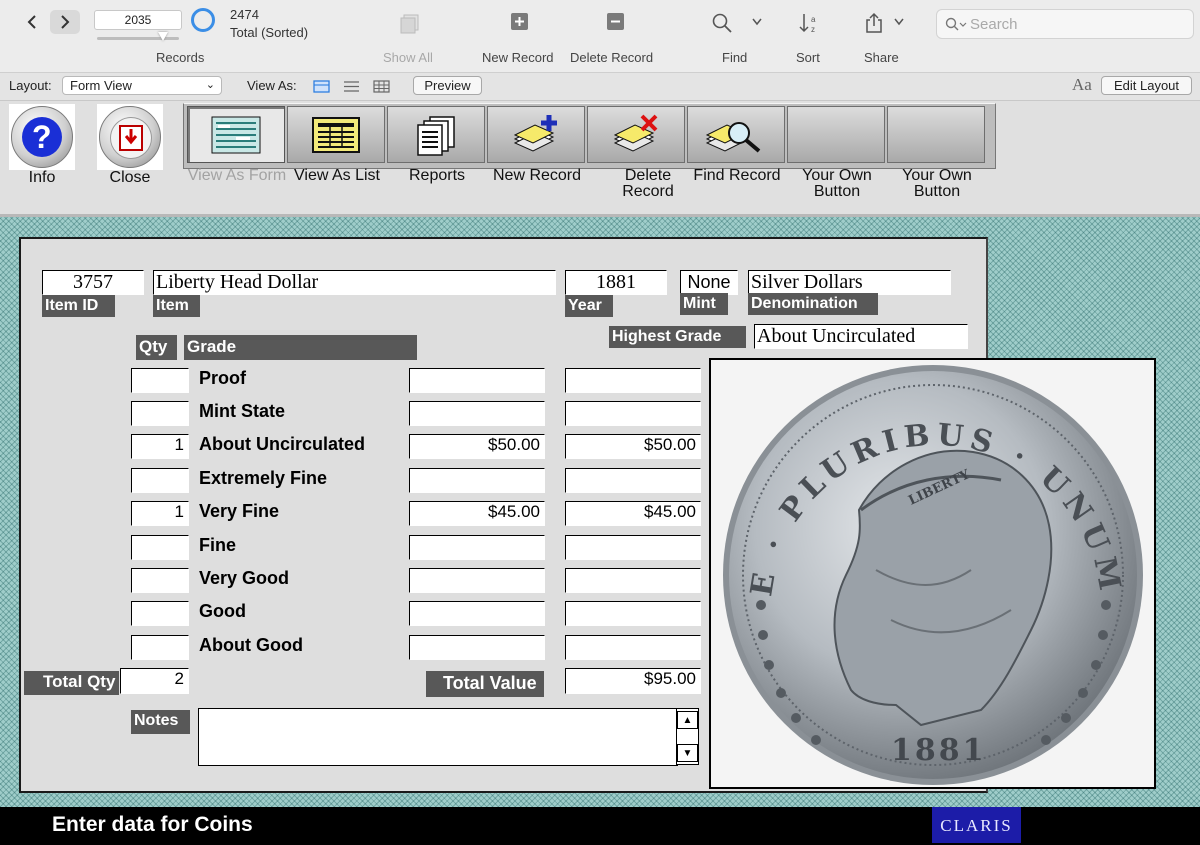  Describe the element at coordinates (154, 681) in the screenshot. I see `total-qty-field: 2` at that location.